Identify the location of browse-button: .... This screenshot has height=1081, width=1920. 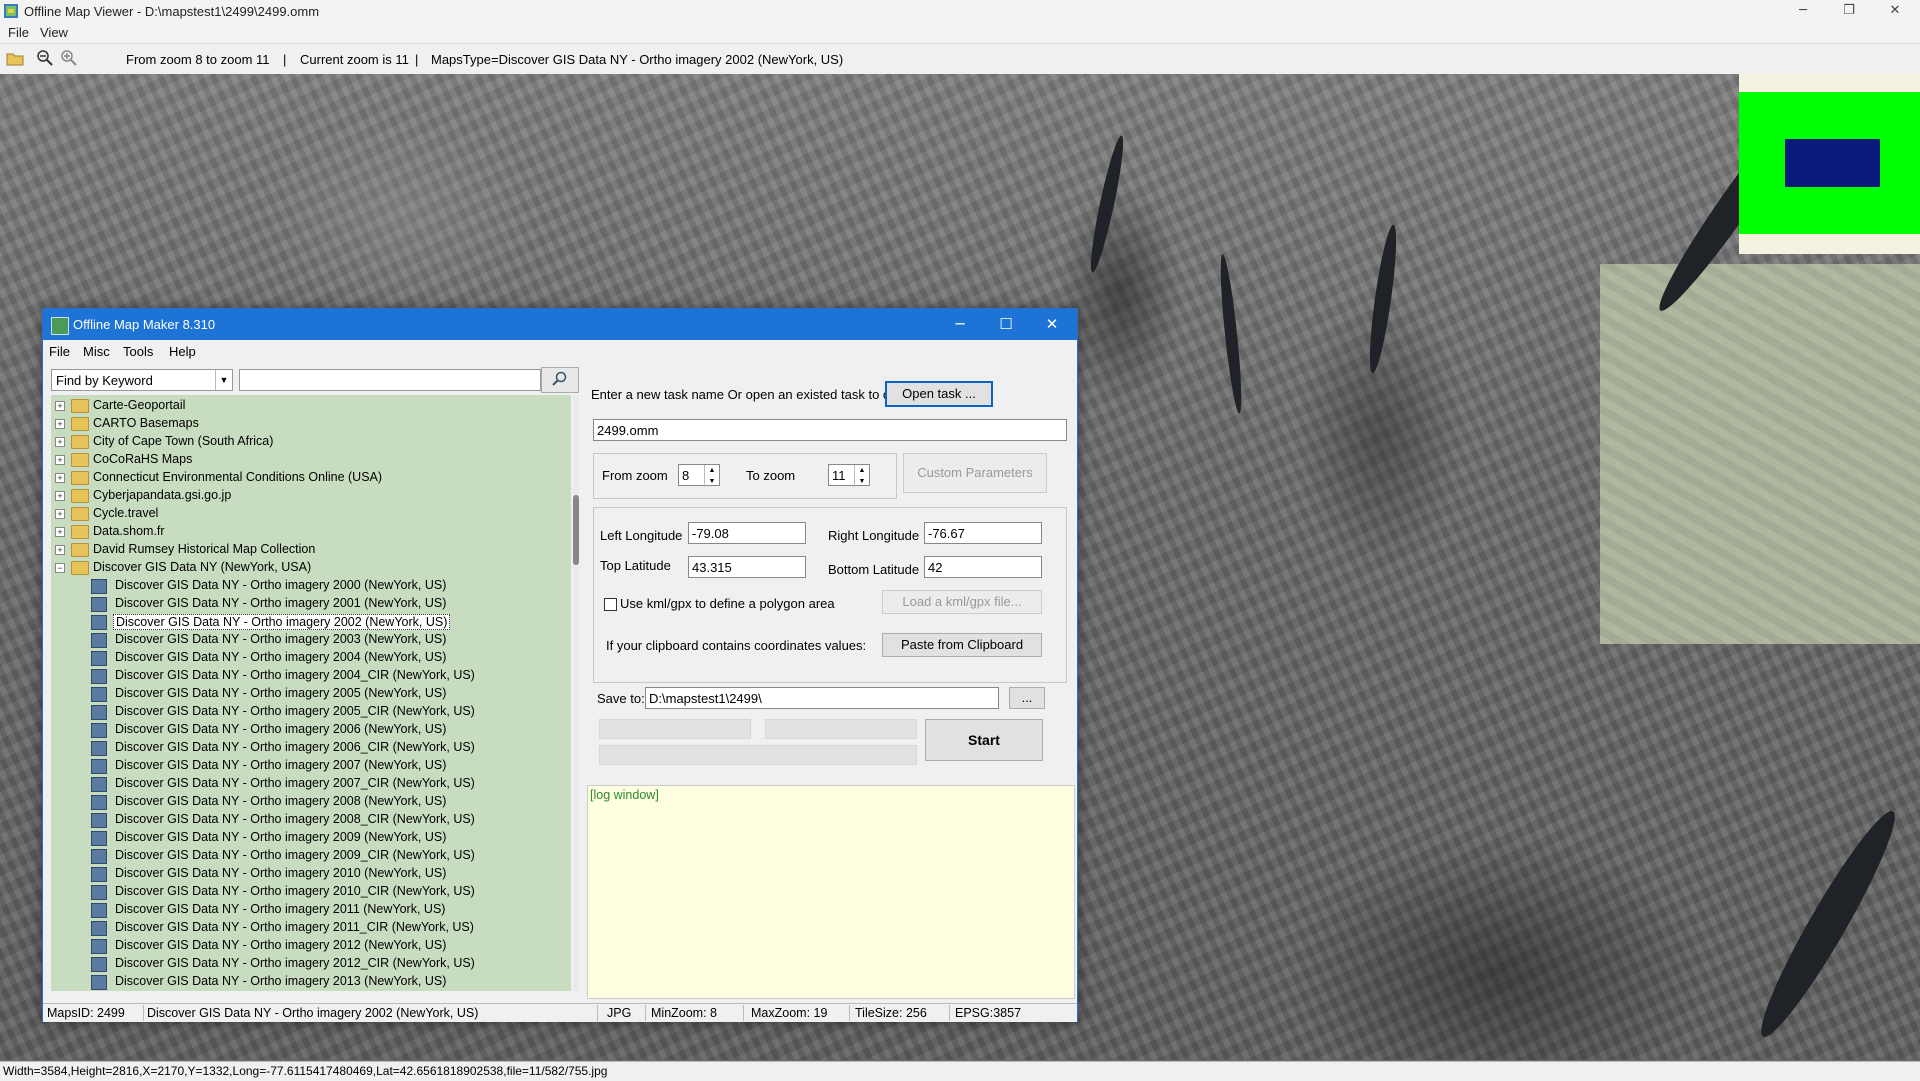
(1027, 698).